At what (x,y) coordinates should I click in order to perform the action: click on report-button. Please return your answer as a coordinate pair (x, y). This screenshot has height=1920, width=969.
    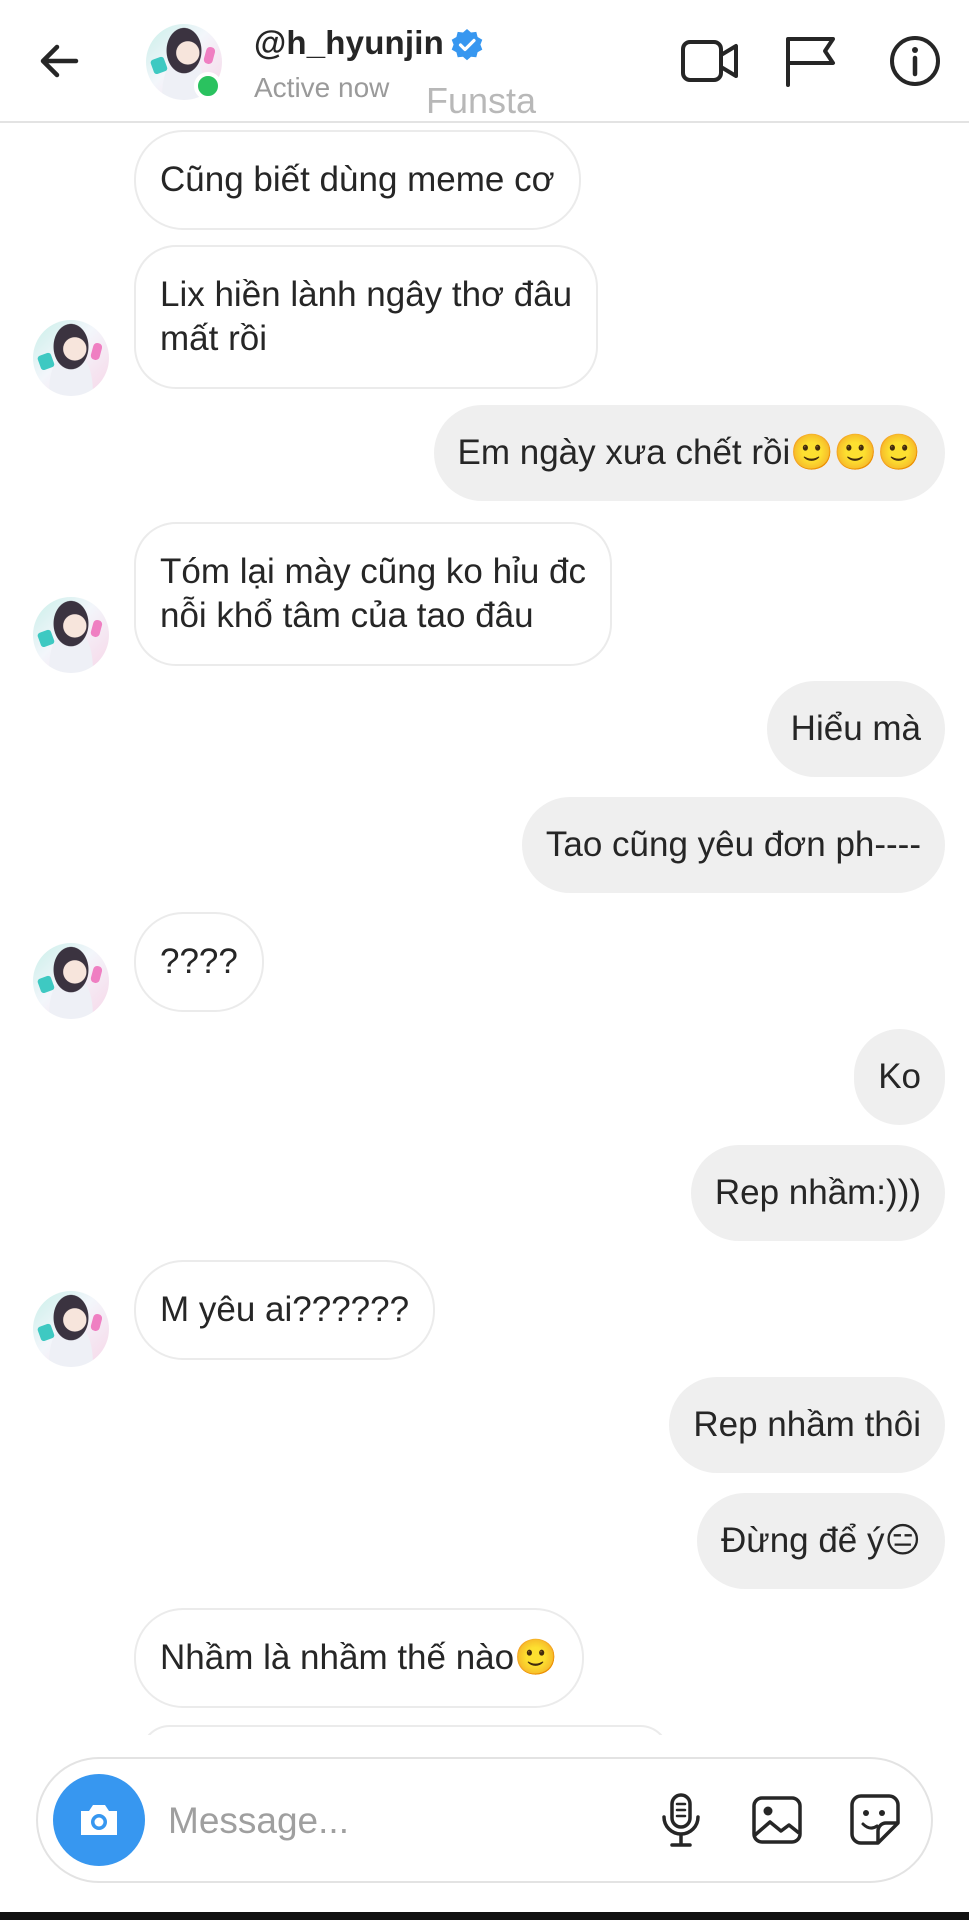
    Looking at the image, I should click on (811, 61).